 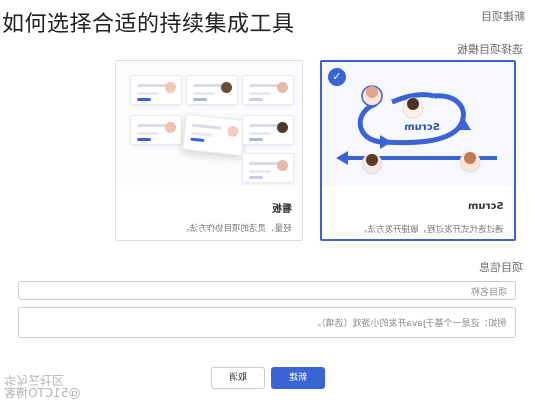 I want to click on cancel-button: 取消, so click(x=238, y=378).